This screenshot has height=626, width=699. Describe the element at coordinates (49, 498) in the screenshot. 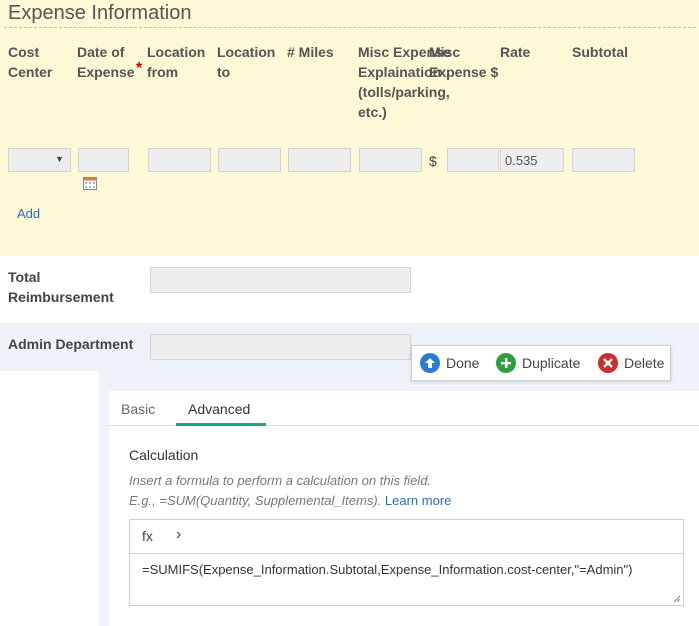

I see `left-gutter` at that location.